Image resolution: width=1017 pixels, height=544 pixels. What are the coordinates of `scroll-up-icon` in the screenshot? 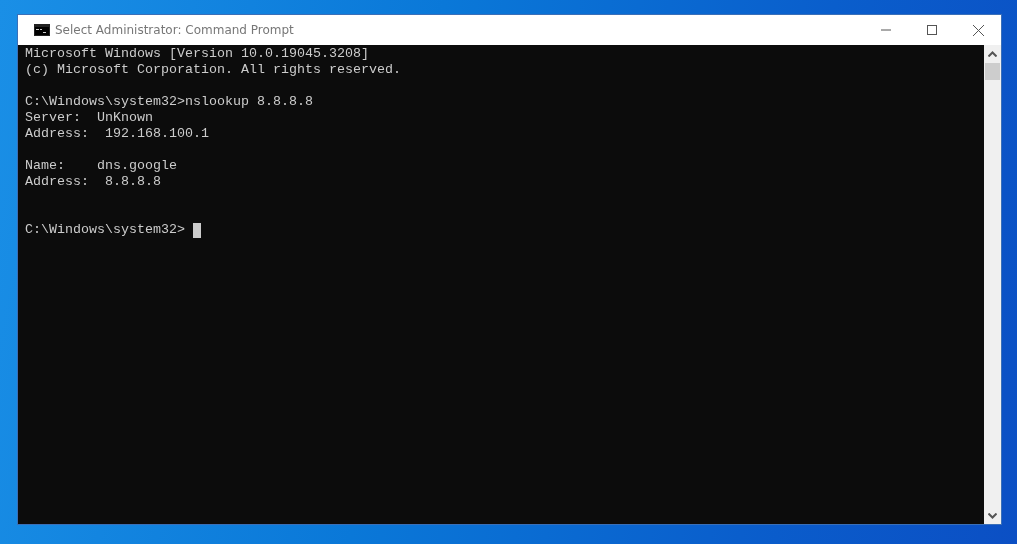 It's located at (992, 54).